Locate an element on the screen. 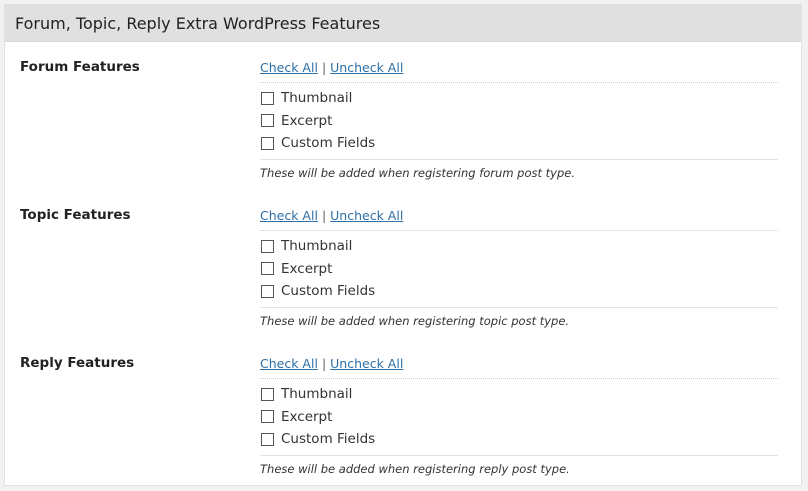 The height and width of the screenshot is (491, 808). reply-option-excerpt: Excerpt is located at coordinates (519, 417).